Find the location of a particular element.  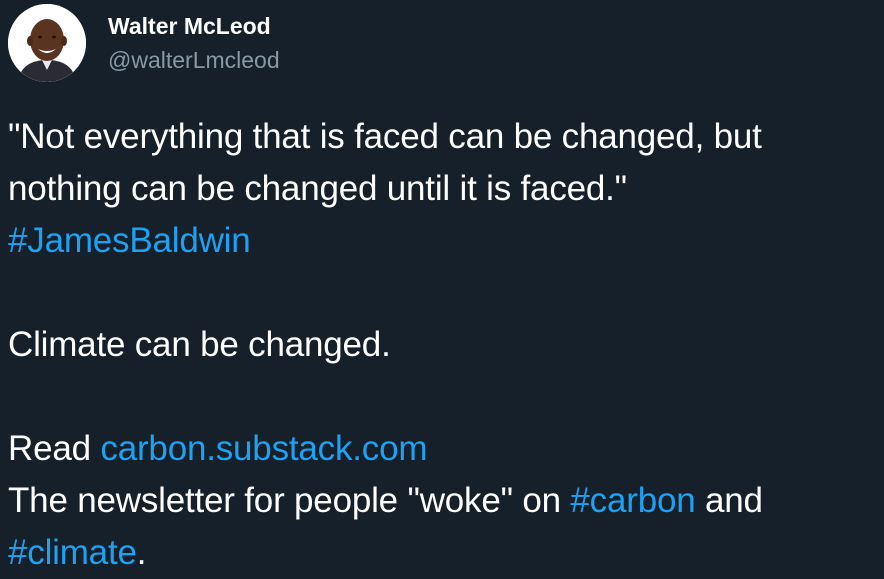

climate-hashtag-line: #climate. is located at coordinates (444, 553).